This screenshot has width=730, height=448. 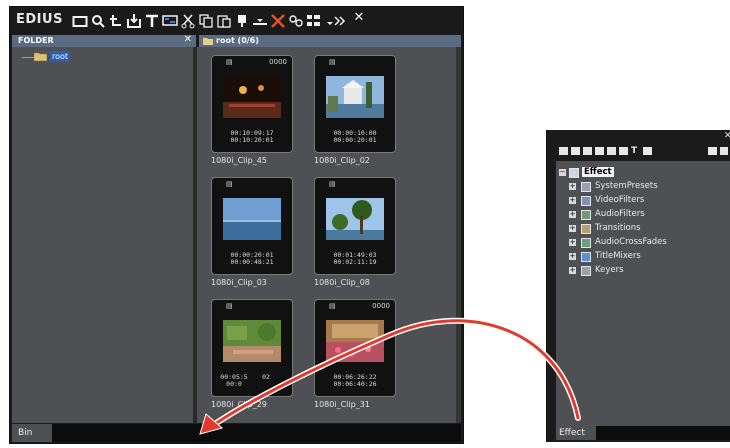 I want to click on title-icon: T, so click(x=635, y=151).